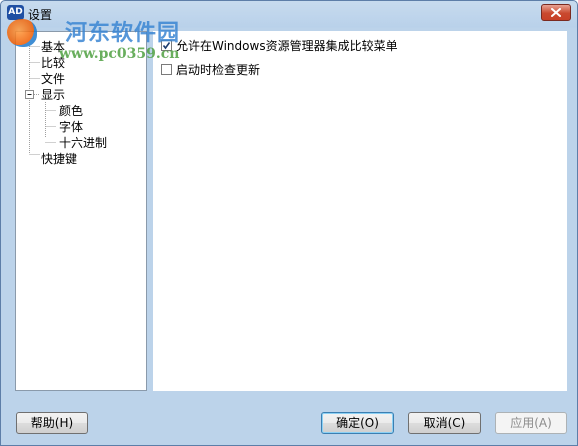 This screenshot has height=446, width=578. I want to click on option-explorer-integration: 允许在Windows资源管理器集成比较菜单, so click(279, 45).